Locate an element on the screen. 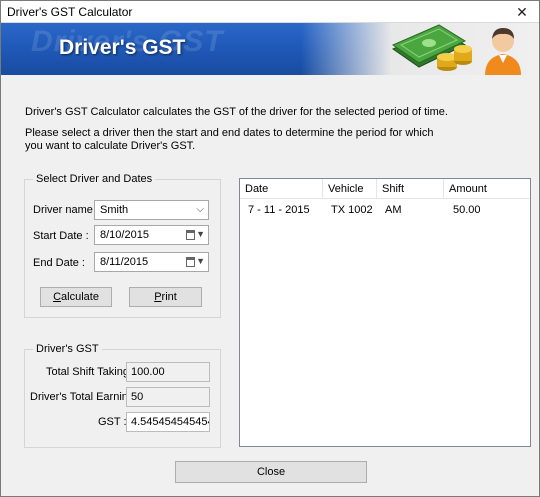 The height and width of the screenshot is (497, 540). driver-name-combobox: Smith ⌵ is located at coordinates (151, 210).